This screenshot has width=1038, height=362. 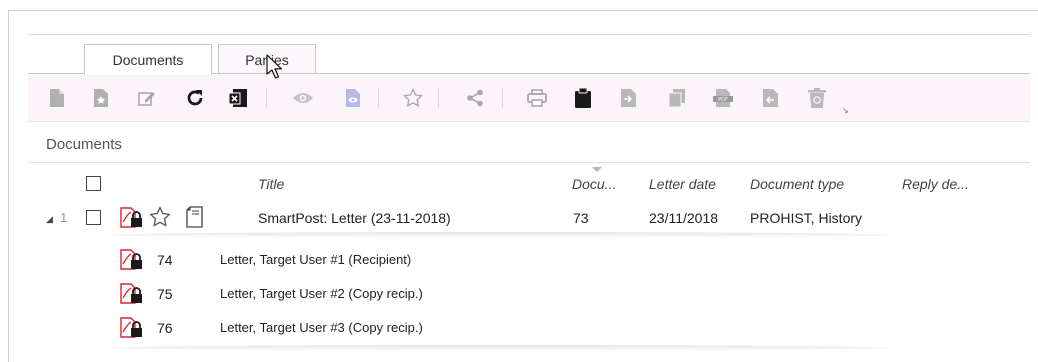 I want to click on row-letter-date: 23/11/2018, so click(x=684, y=218).